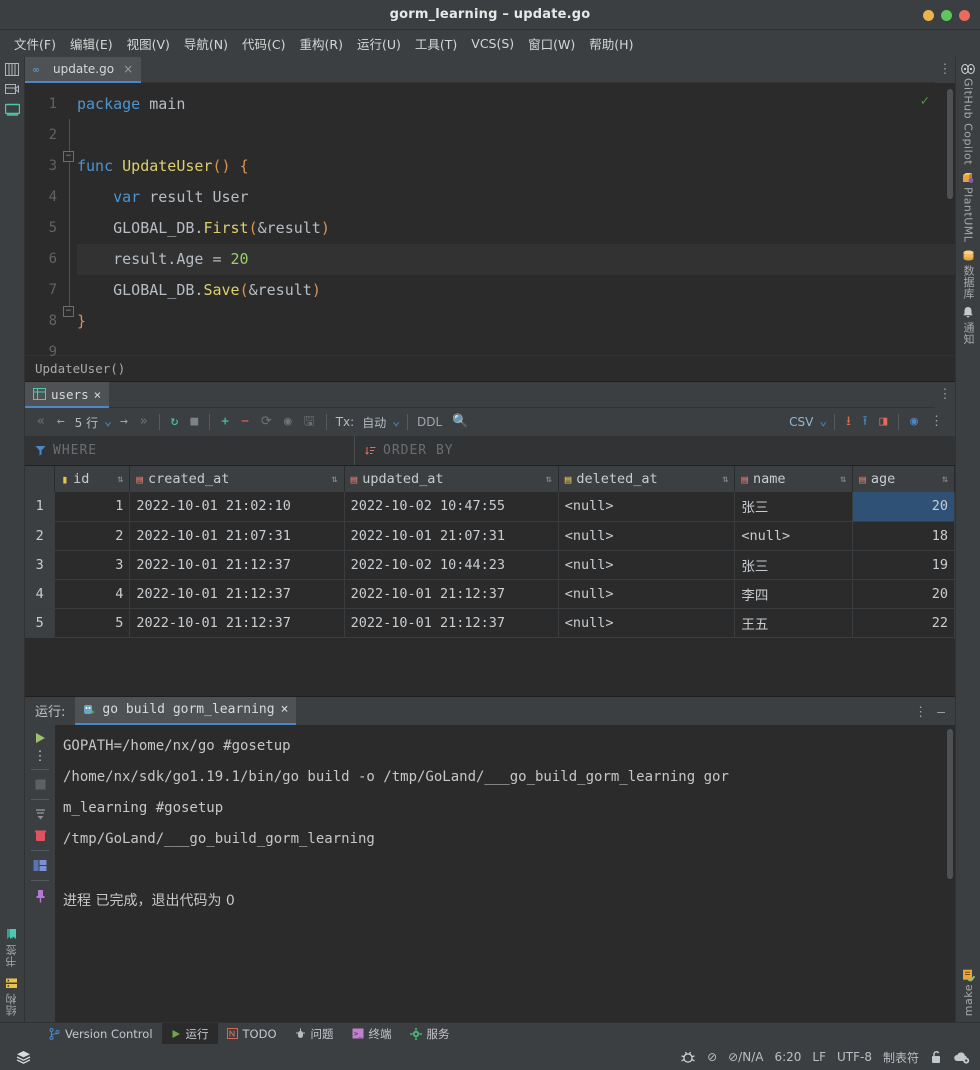 The image size is (980, 1070). I want to click on menu-edit: 编辑(E), so click(91, 43).